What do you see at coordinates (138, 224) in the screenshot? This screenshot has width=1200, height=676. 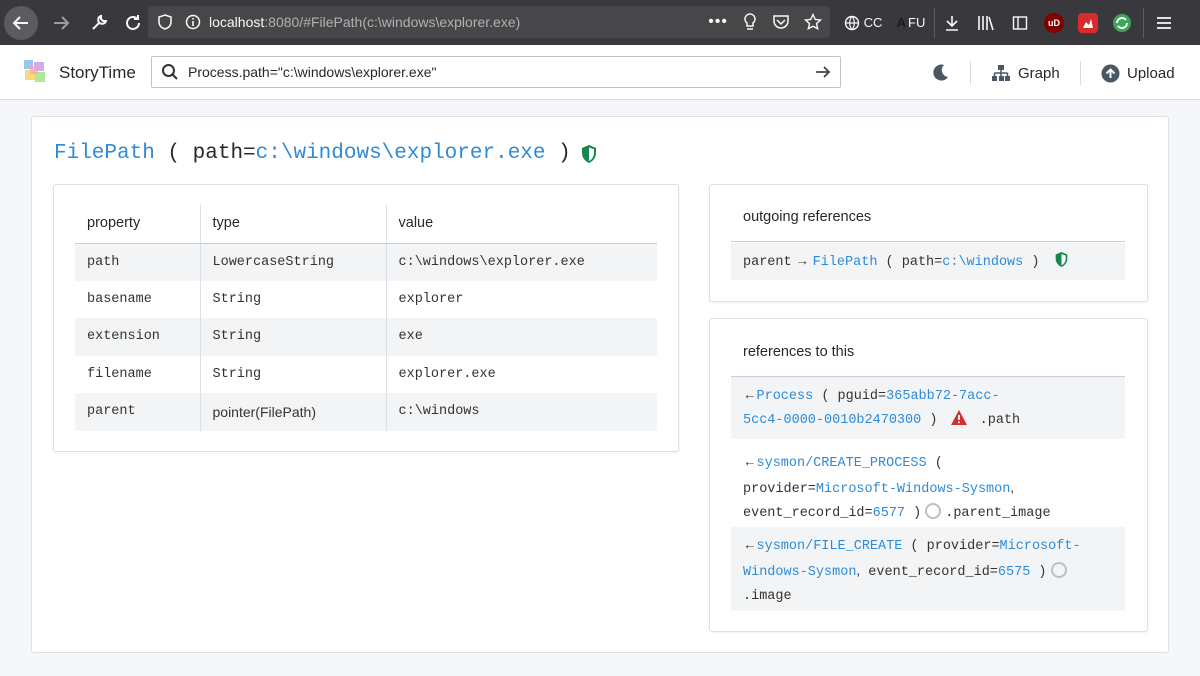 I see `column-header-property: property` at bounding box center [138, 224].